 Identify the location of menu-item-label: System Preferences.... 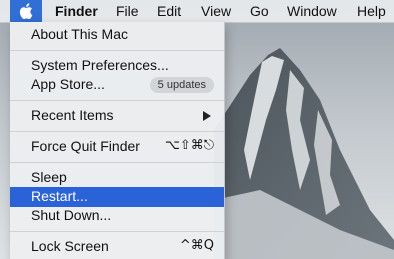
(100, 65).